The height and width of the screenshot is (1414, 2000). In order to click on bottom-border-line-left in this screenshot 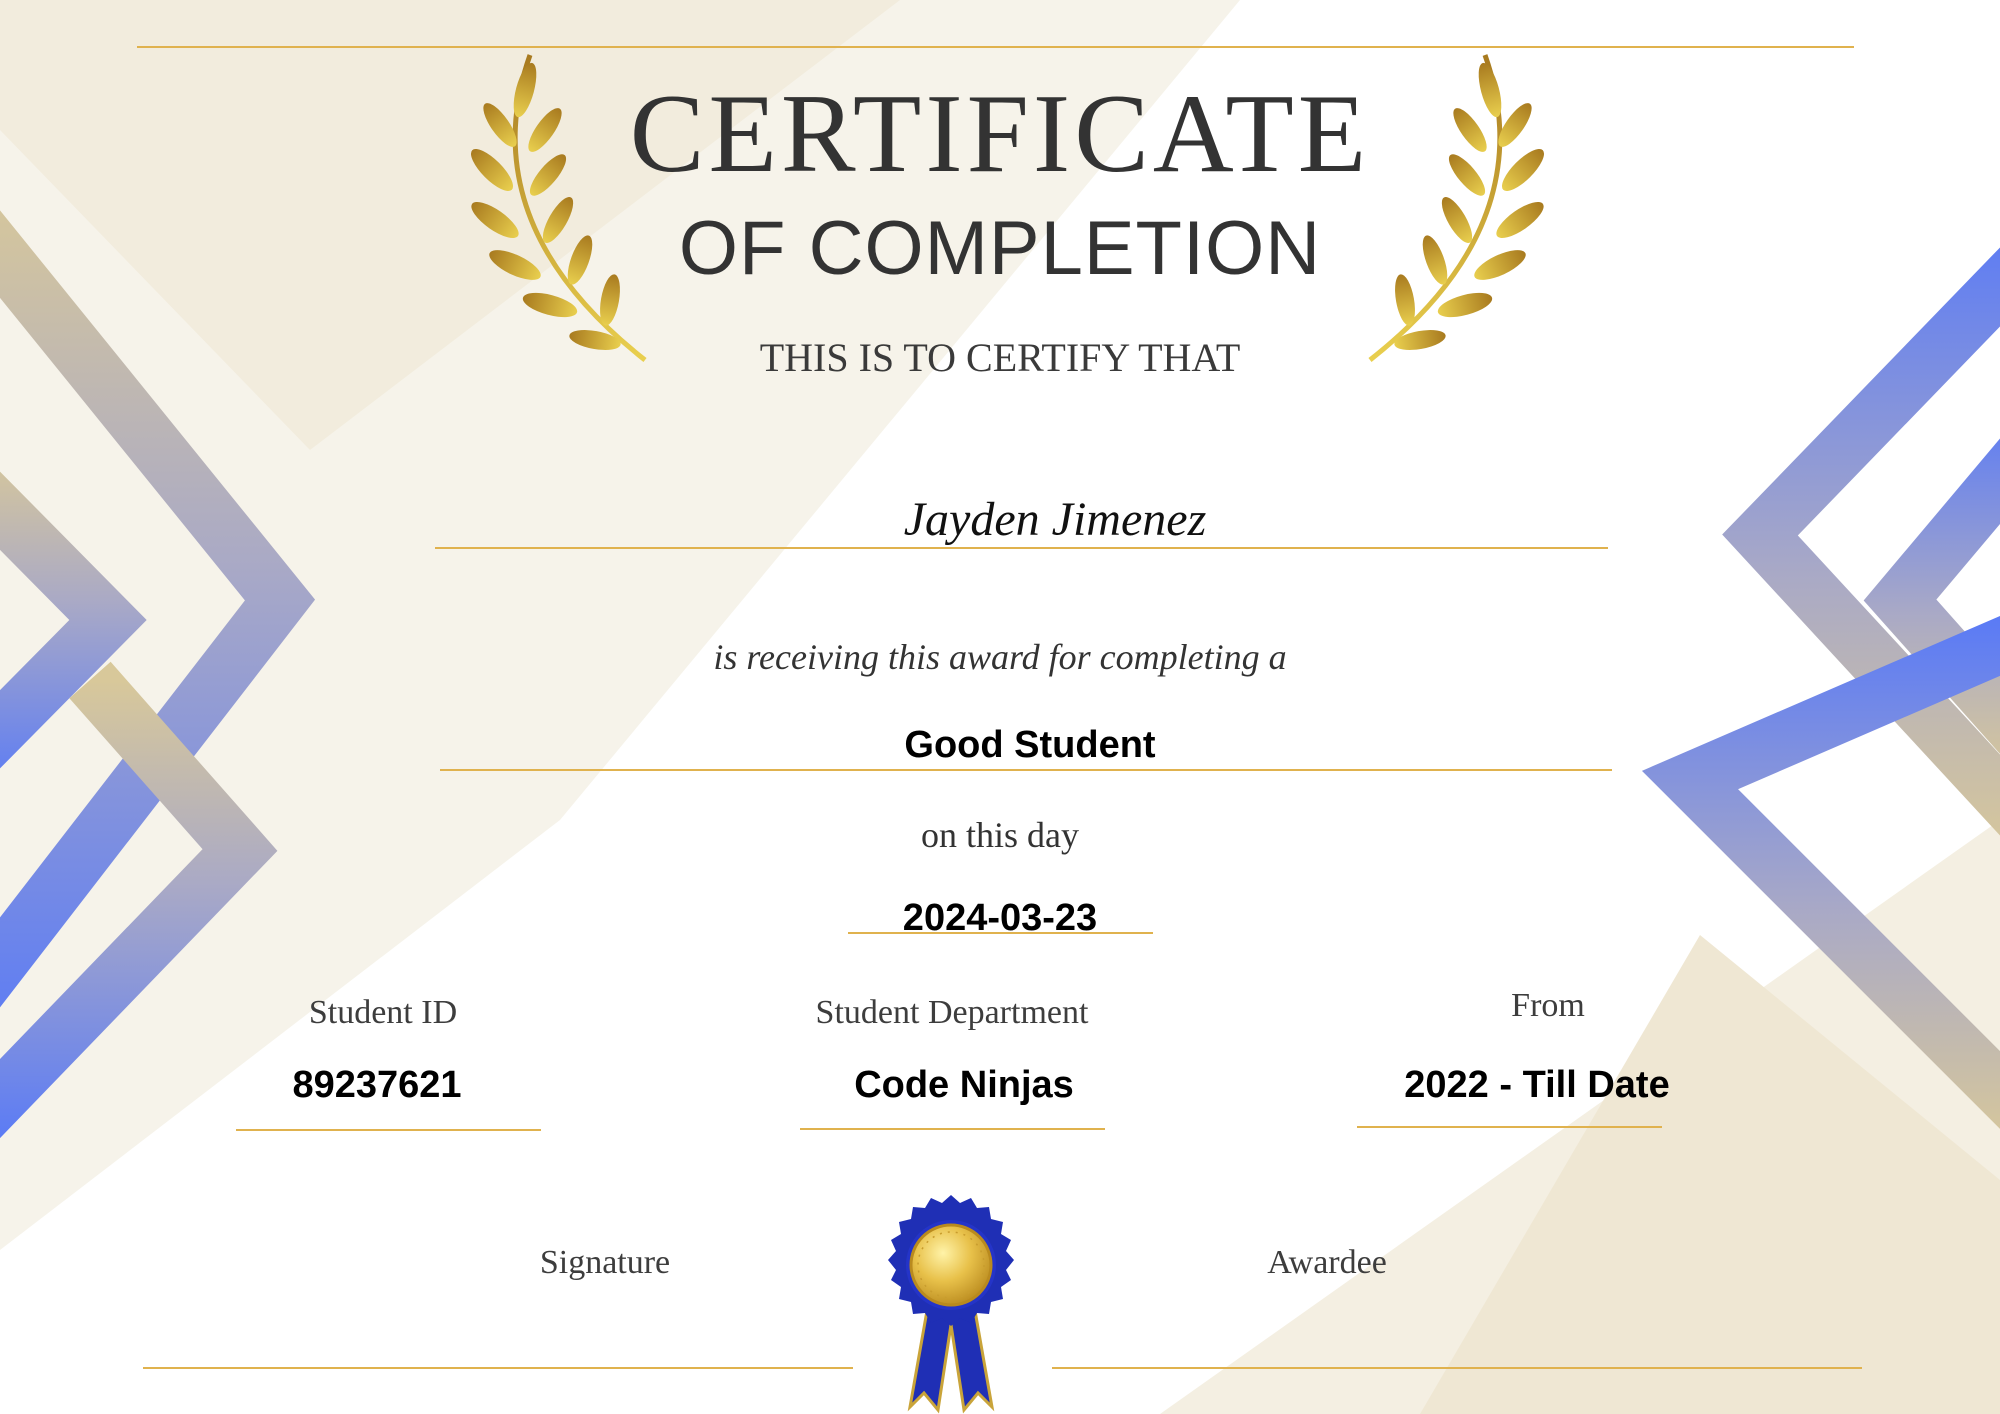, I will do `click(498, 1368)`.